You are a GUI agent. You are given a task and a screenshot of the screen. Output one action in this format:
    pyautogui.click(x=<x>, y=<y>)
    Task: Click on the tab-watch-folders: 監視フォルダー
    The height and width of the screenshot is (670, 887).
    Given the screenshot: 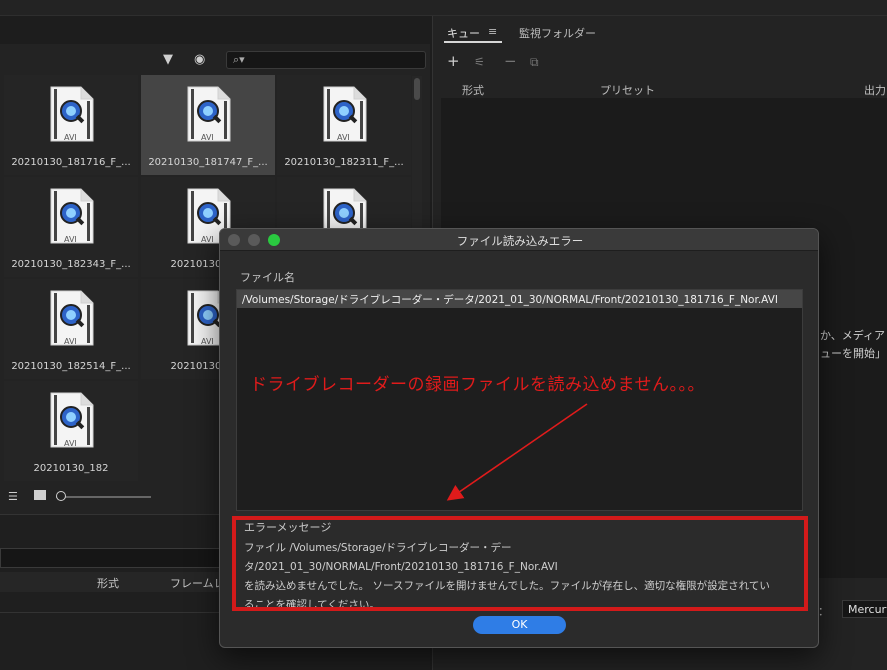 What is the action you would take?
    pyautogui.click(x=557, y=33)
    